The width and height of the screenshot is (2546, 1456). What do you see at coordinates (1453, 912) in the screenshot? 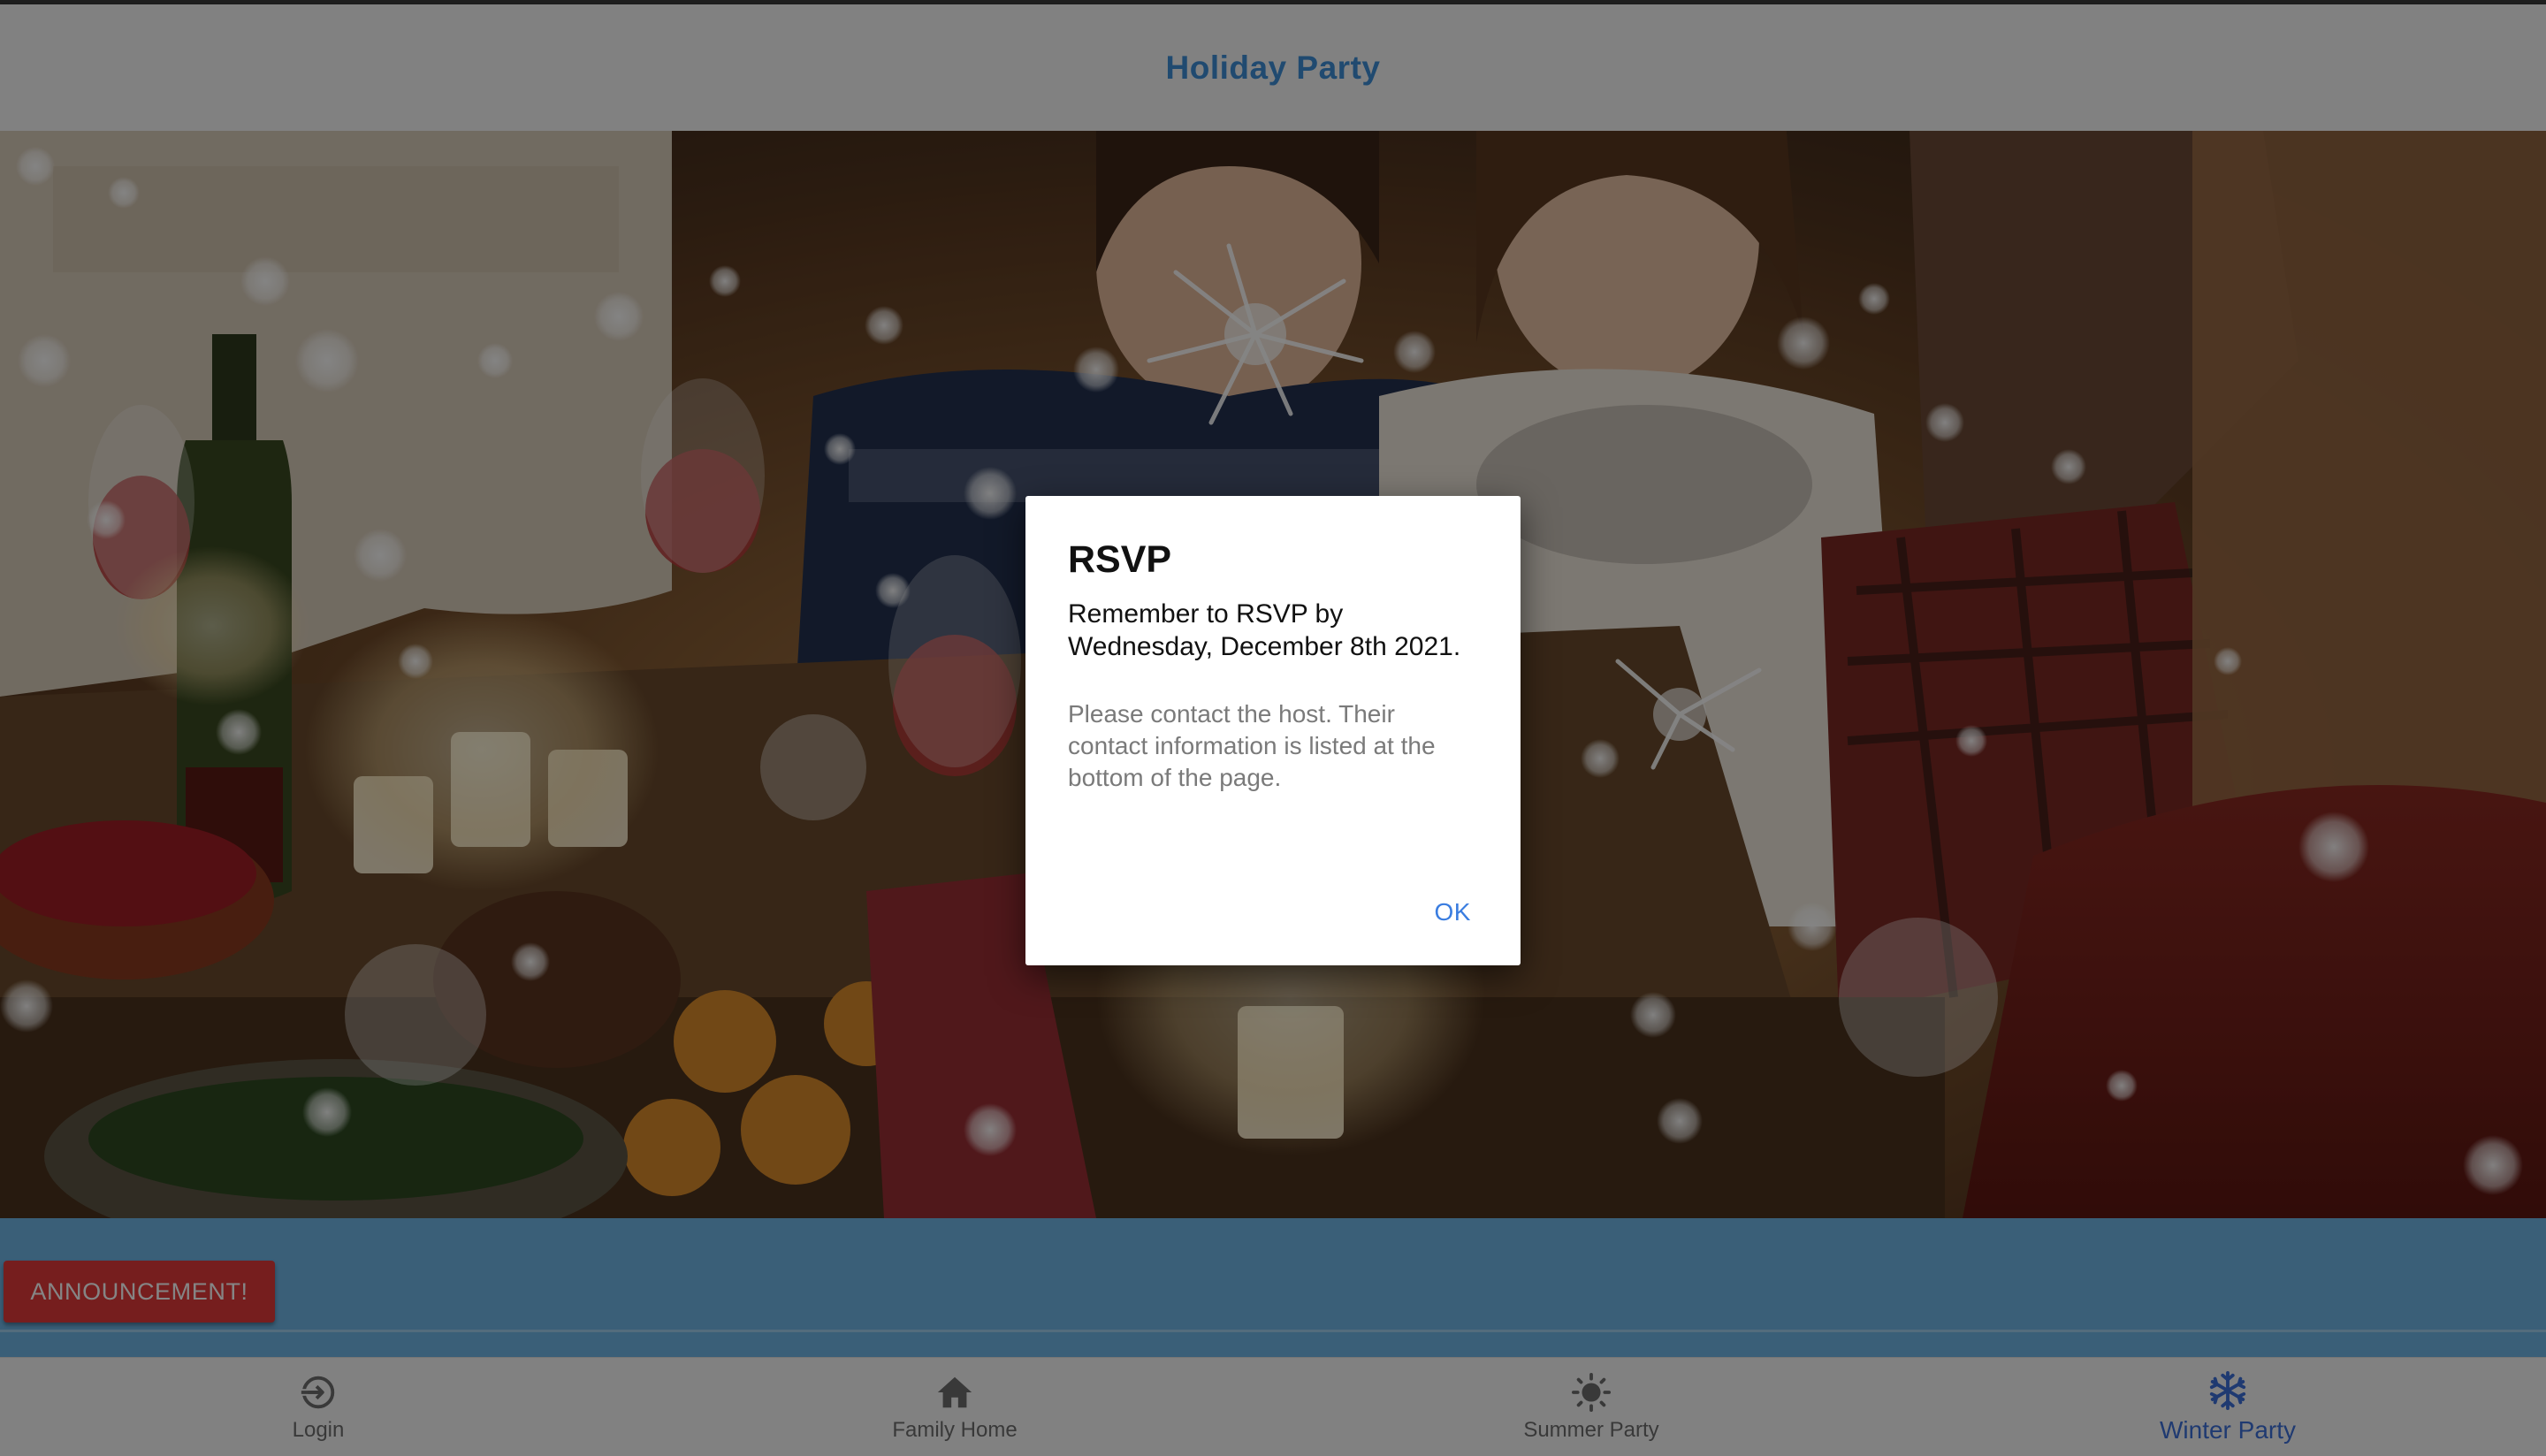
I see `dialog-ok-button: OK` at bounding box center [1453, 912].